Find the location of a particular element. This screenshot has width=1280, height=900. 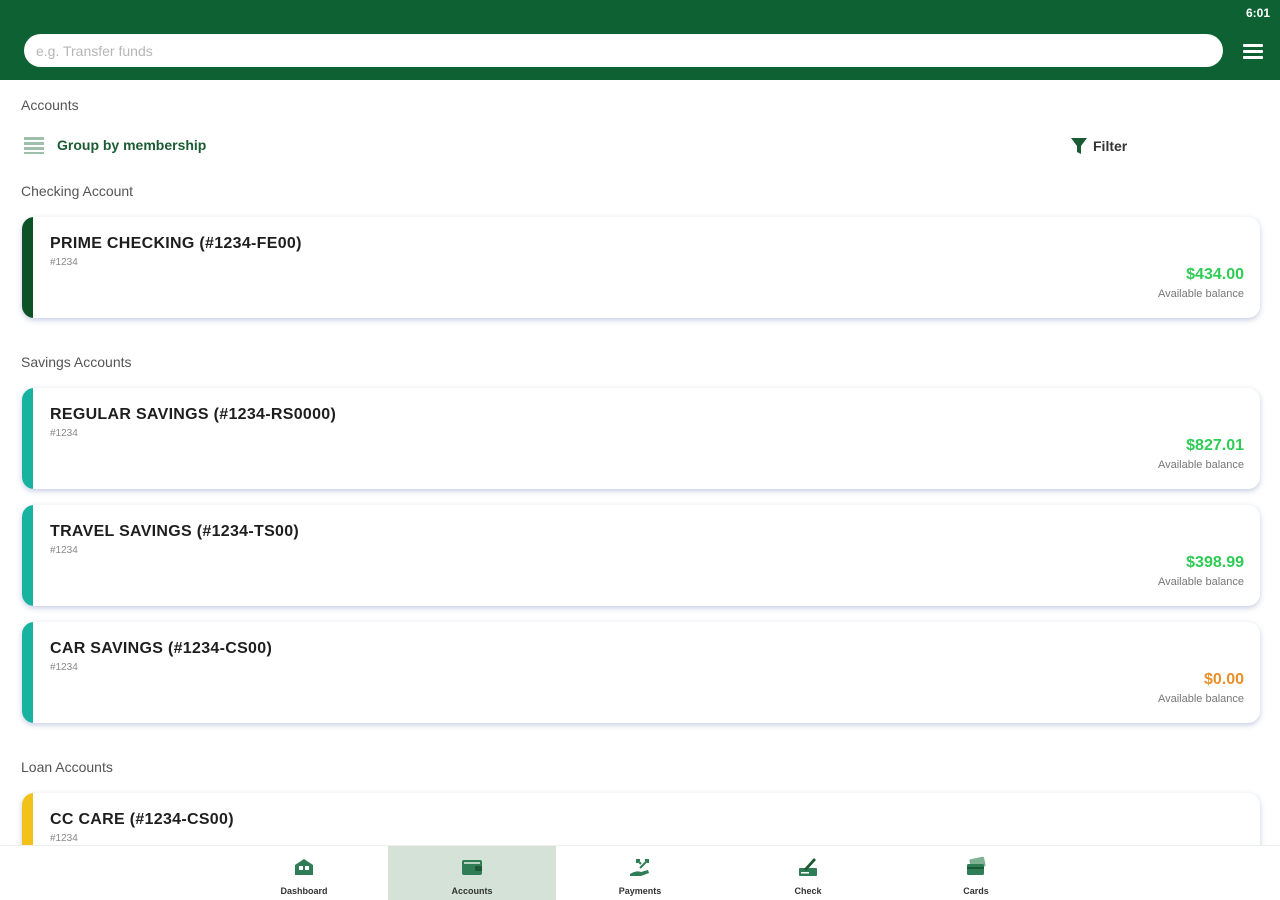

section-title-savings: Savings Accounts is located at coordinates (76, 362).